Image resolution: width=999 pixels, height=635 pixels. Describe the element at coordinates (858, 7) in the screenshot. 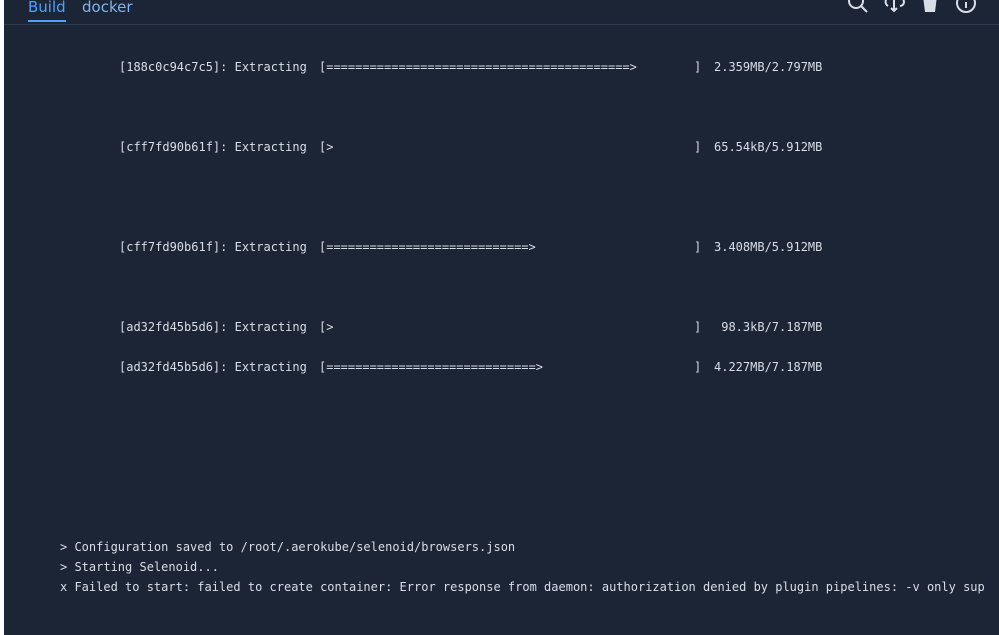

I see `search-icon` at that location.